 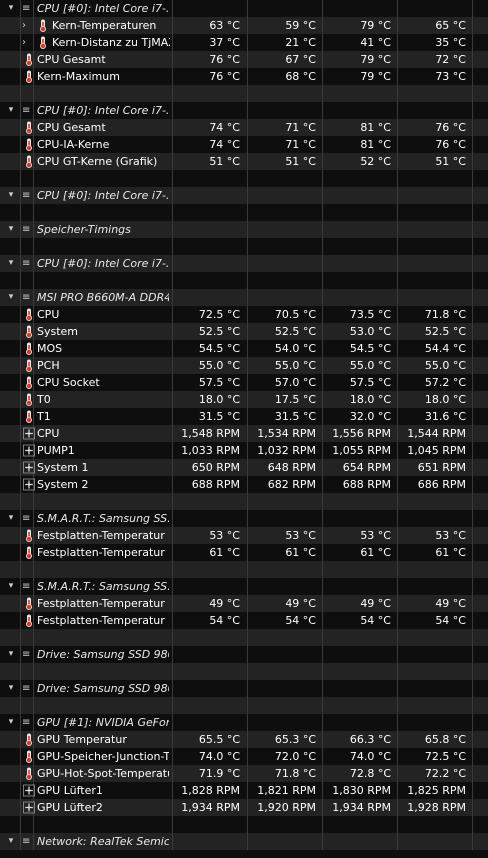 What do you see at coordinates (244, 433) in the screenshot?
I see `sensor-row: CPU 1,548 RPM 1,534 RPM 1,556 RPM 1,544 RPM` at bounding box center [244, 433].